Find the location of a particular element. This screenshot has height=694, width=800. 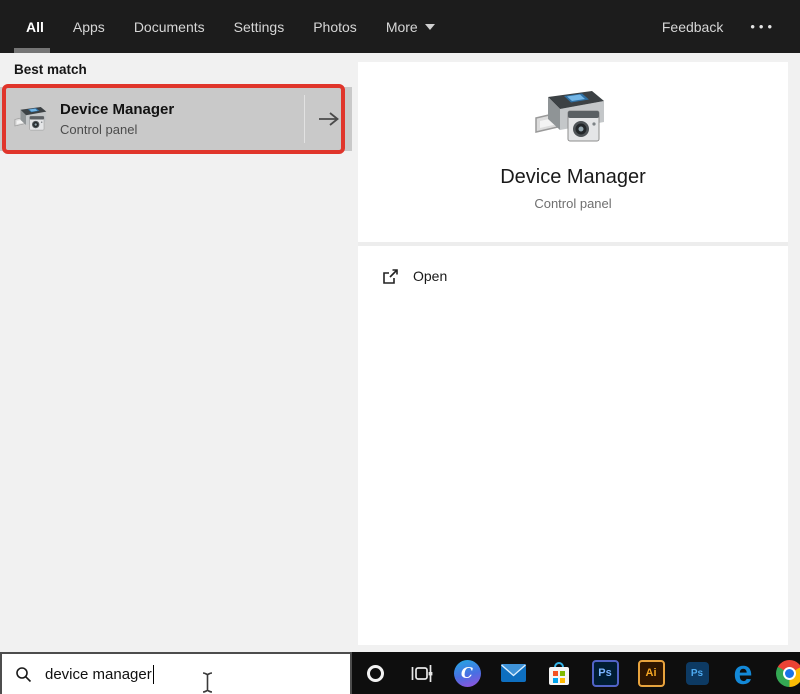

preview-hero: Device Manager Control panel is located at coordinates (573, 152).